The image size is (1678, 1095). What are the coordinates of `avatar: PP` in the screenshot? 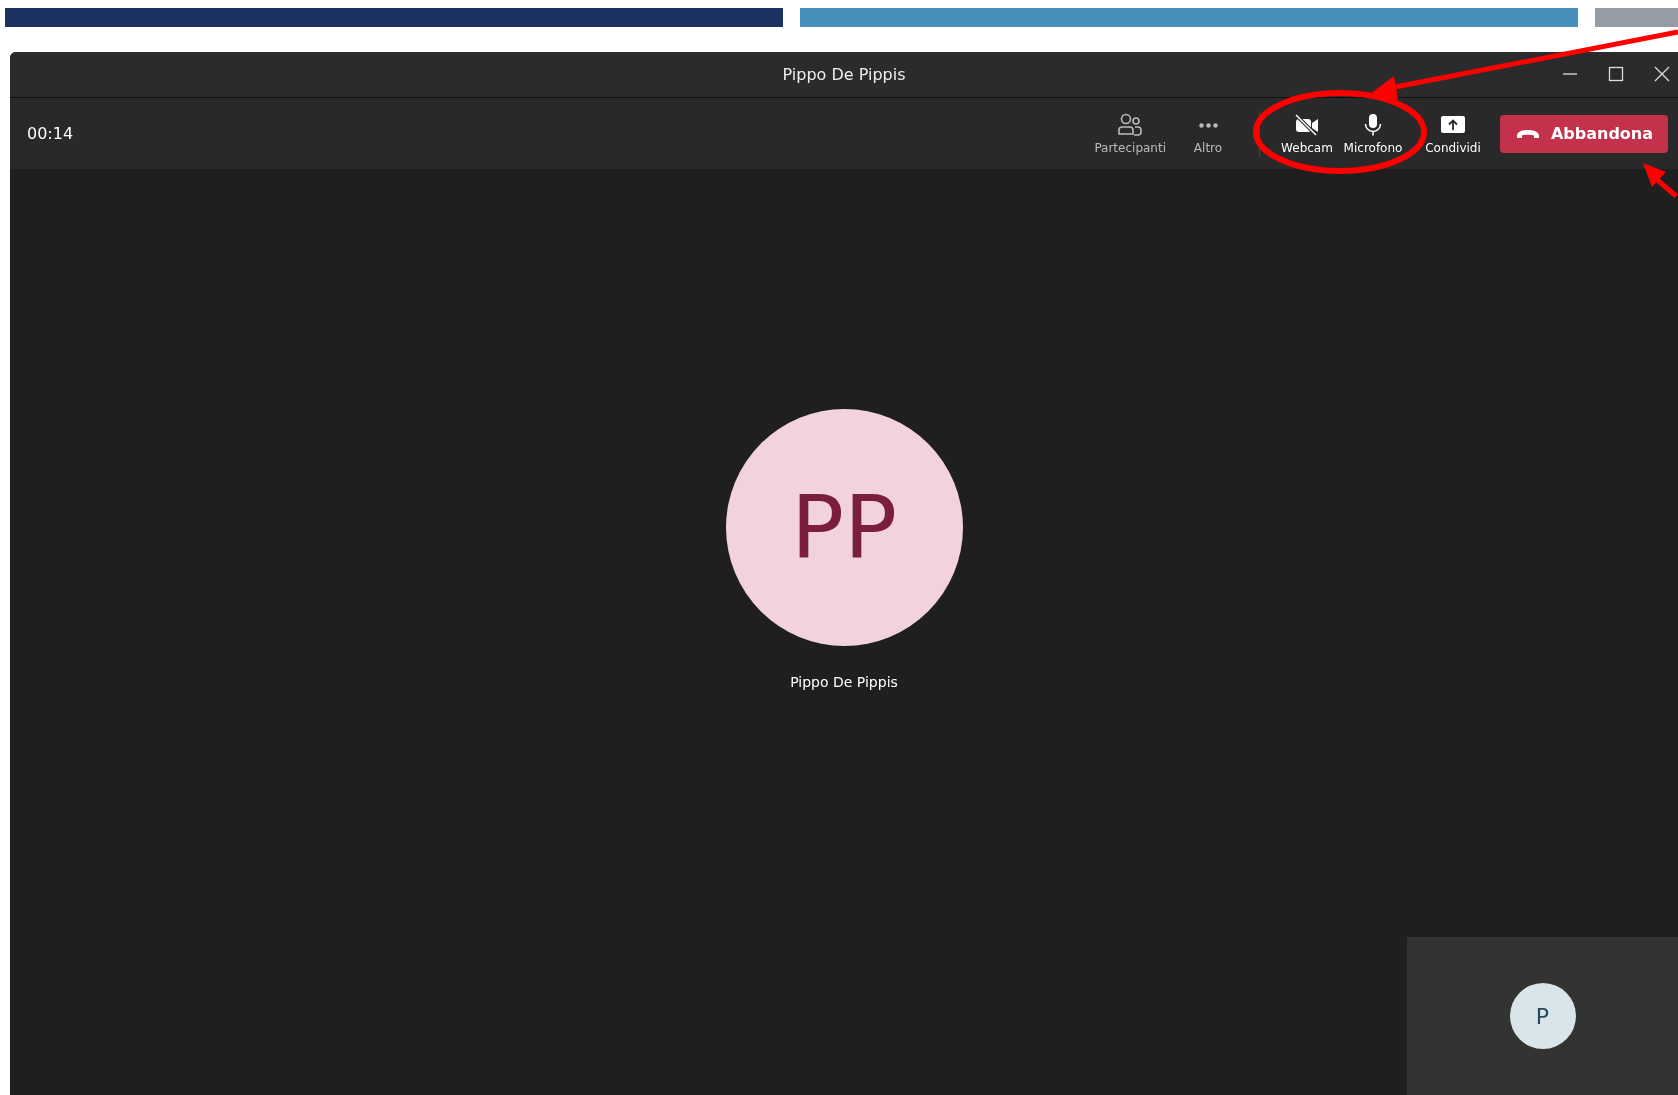 It's located at (844, 527).